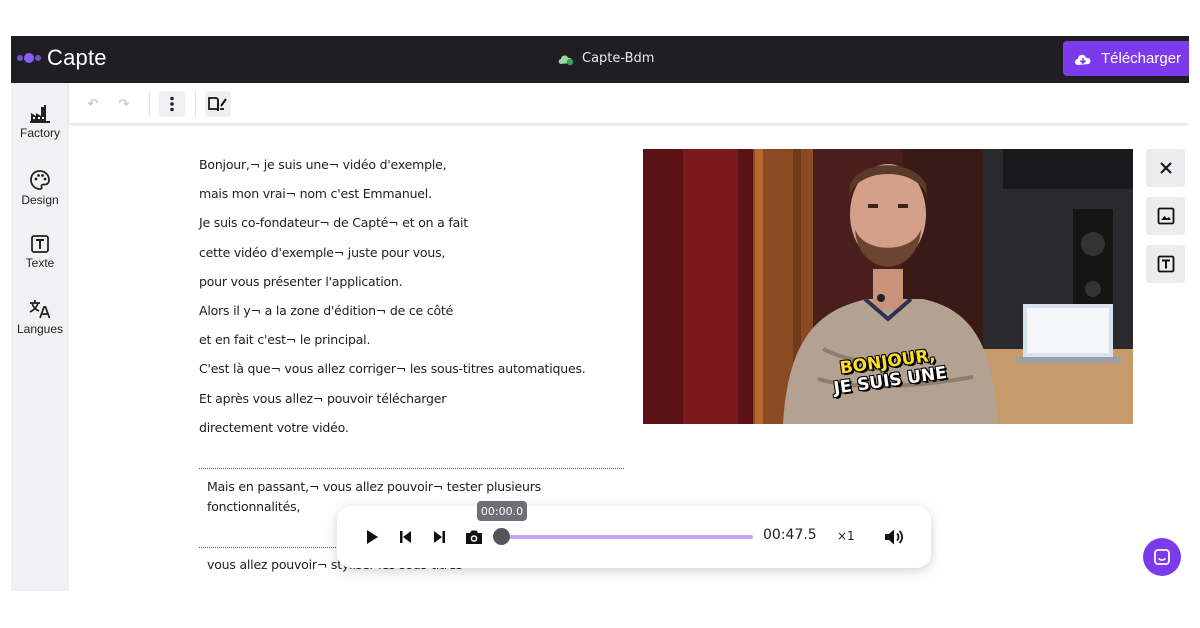 The image size is (1200, 628). Describe the element at coordinates (501, 536) in the screenshot. I see `progress-handle` at that location.